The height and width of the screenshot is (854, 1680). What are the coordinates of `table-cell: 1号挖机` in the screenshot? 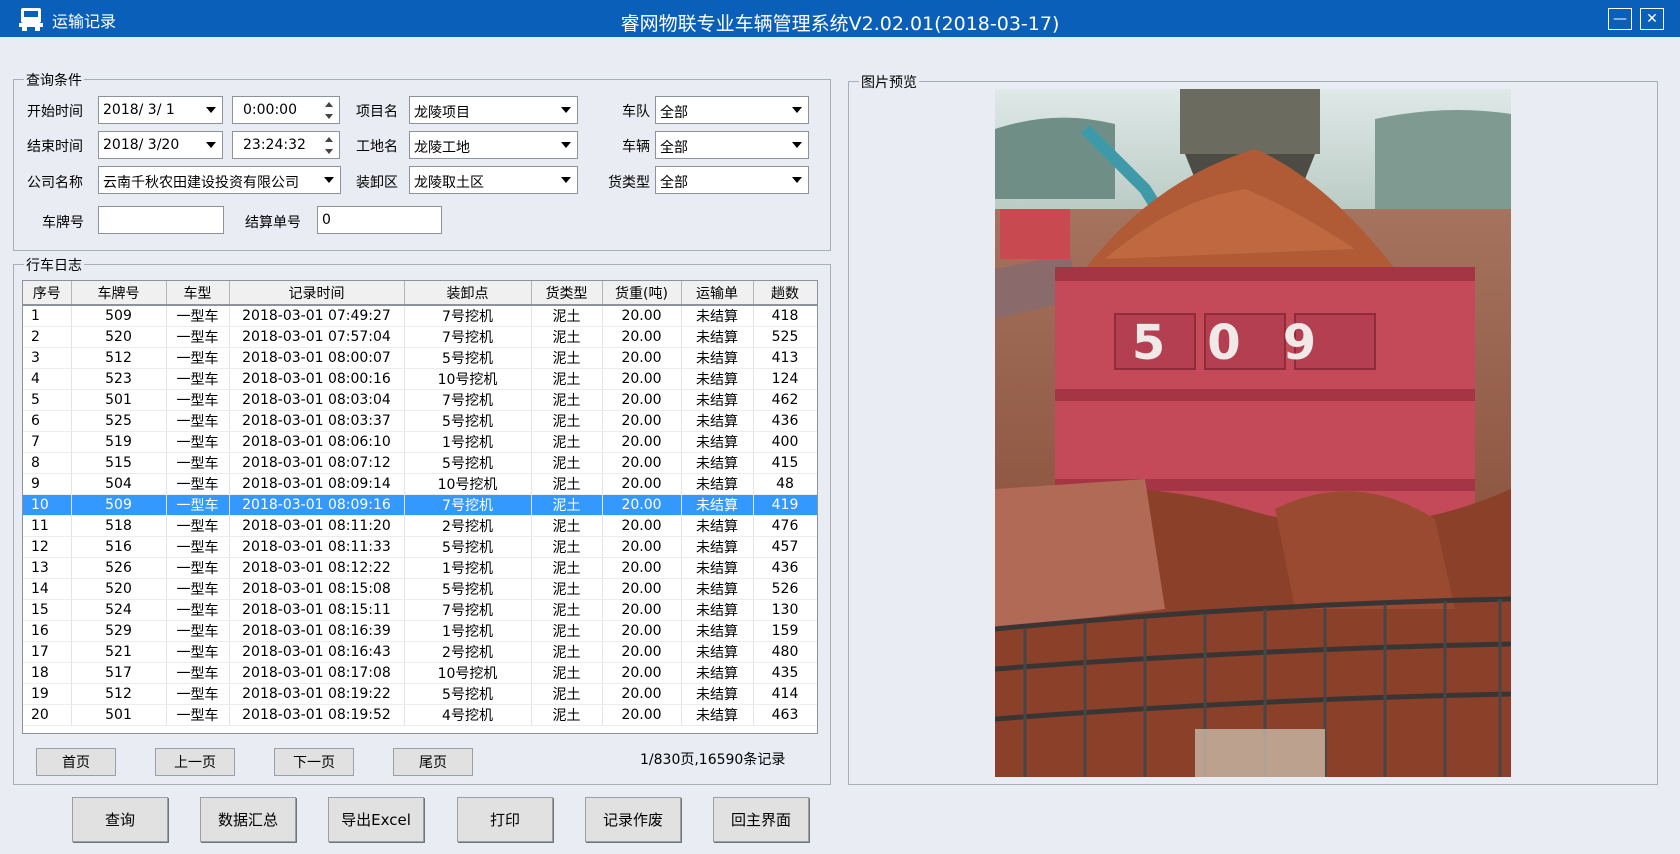 It's located at (468, 568).